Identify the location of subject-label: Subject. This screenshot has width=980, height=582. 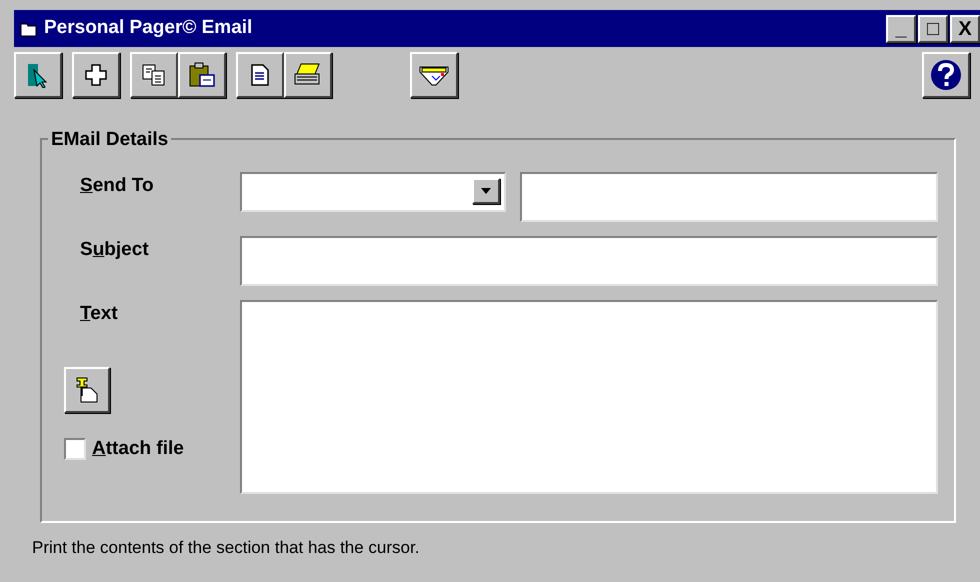
(114, 249).